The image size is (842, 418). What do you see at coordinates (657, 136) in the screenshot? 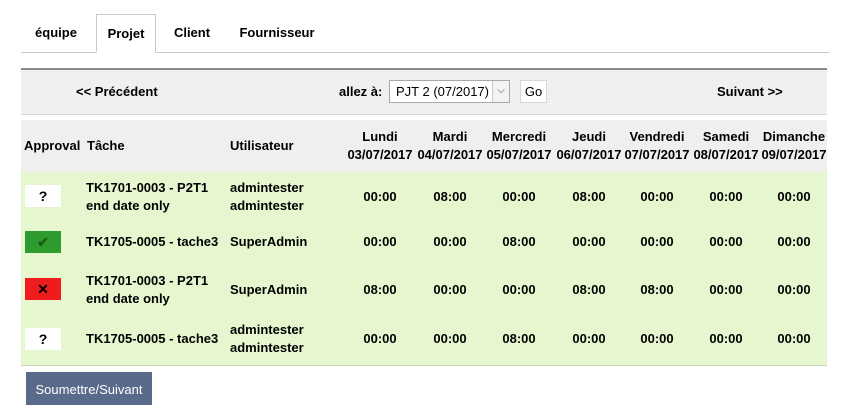
I see `day-name: Vendredi` at bounding box center [657, 136].